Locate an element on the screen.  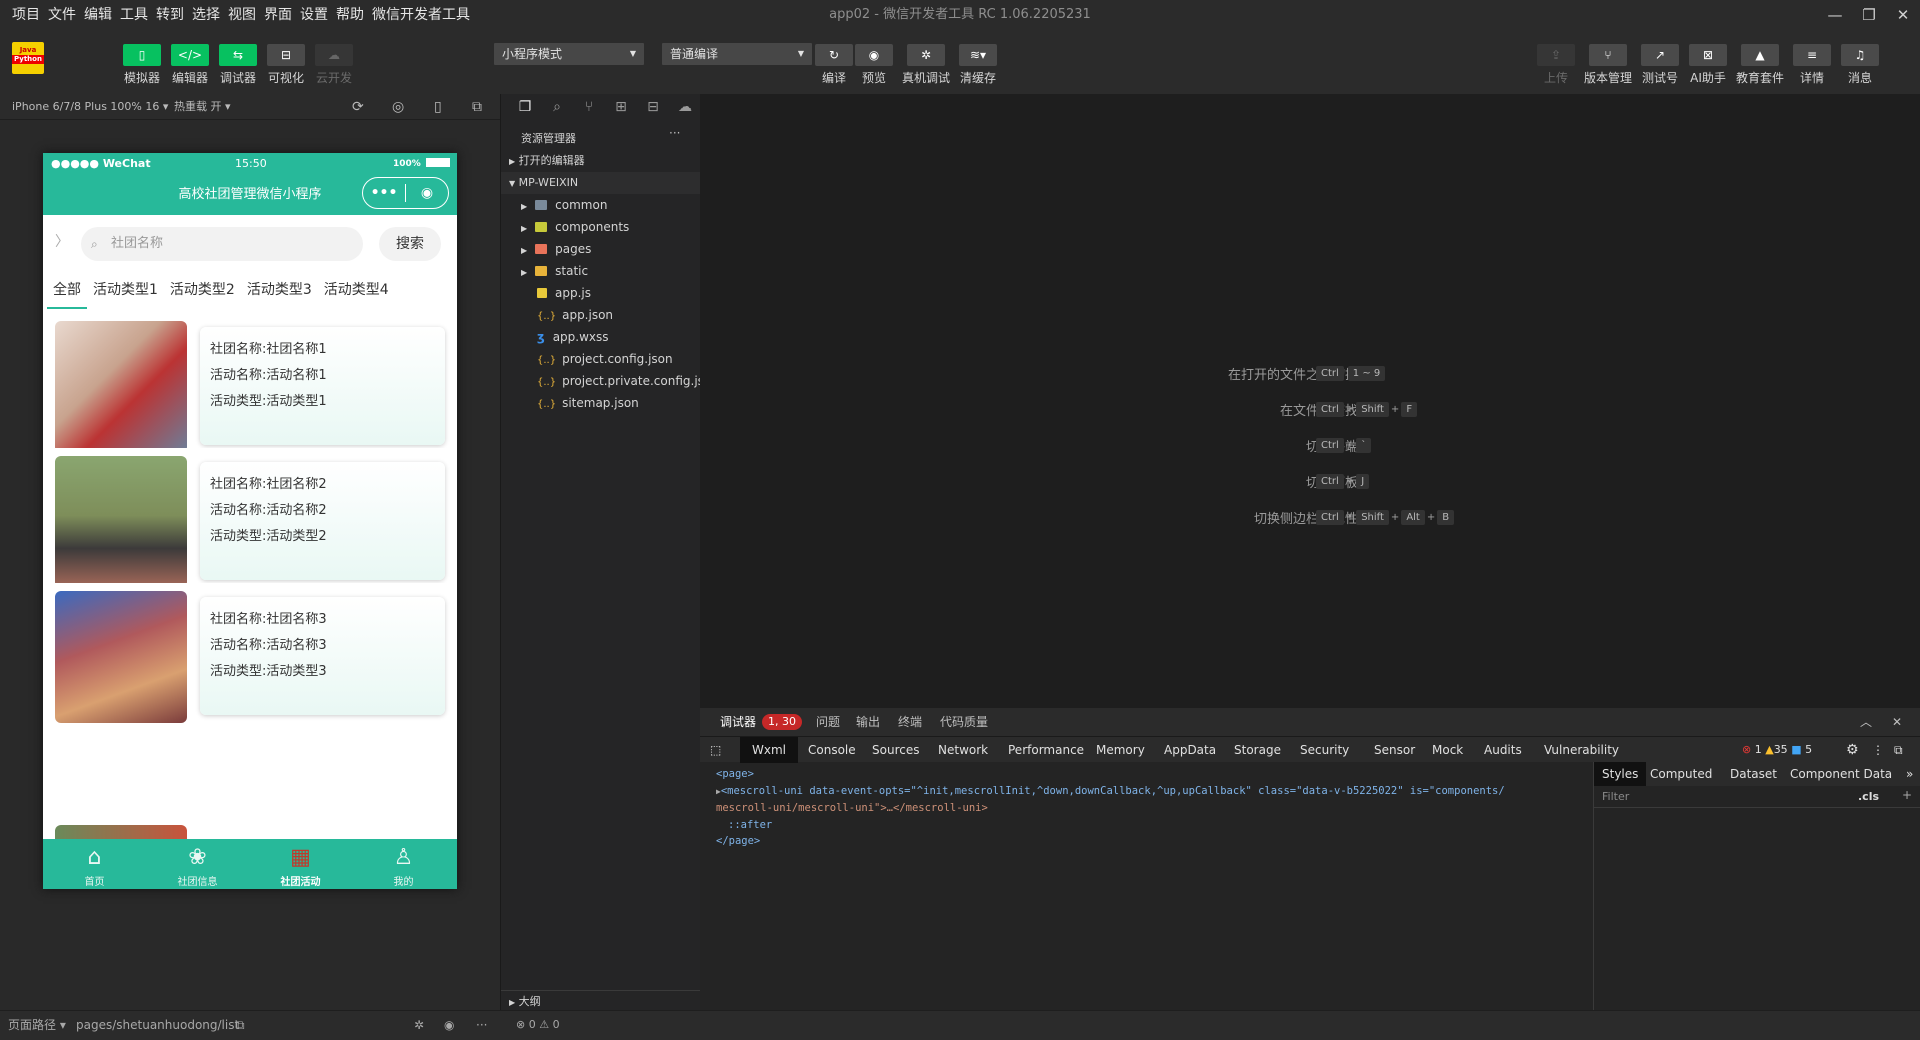
tree-folder-components: ▶ components is located at coordinates (601, 227).